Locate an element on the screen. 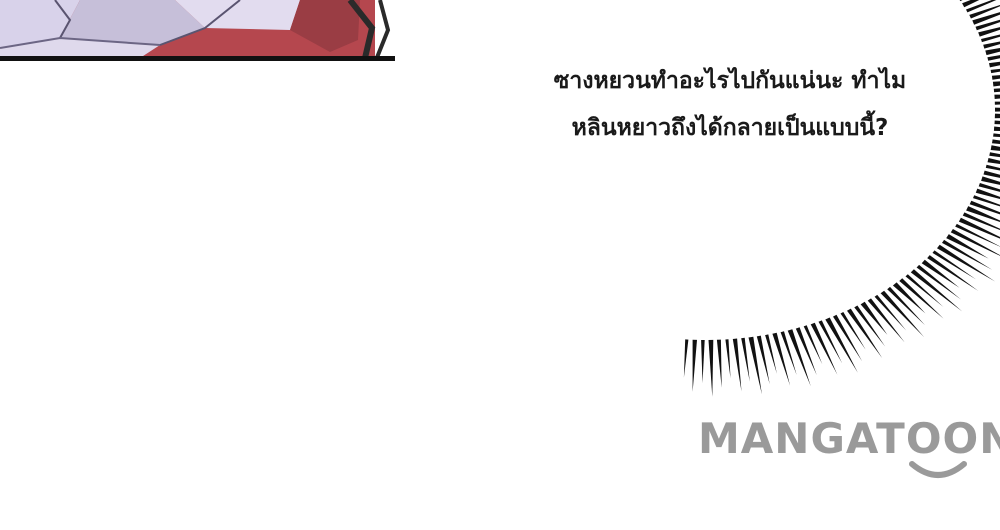 The image size is (1000, 530). character-clothing-panel is located at coordinates (197, 30).